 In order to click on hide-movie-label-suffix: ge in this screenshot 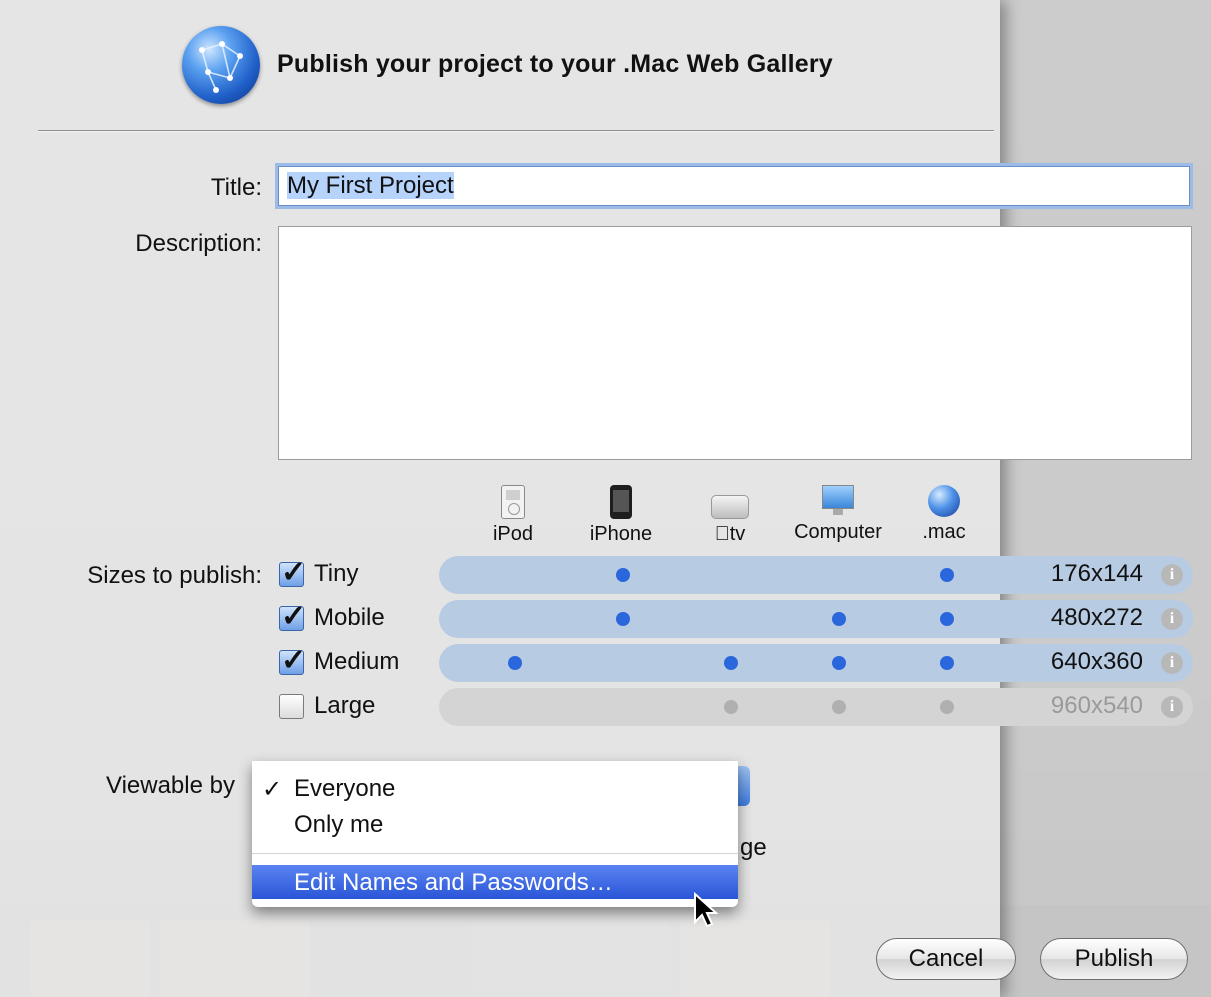, I will do `click(753, 847)`.